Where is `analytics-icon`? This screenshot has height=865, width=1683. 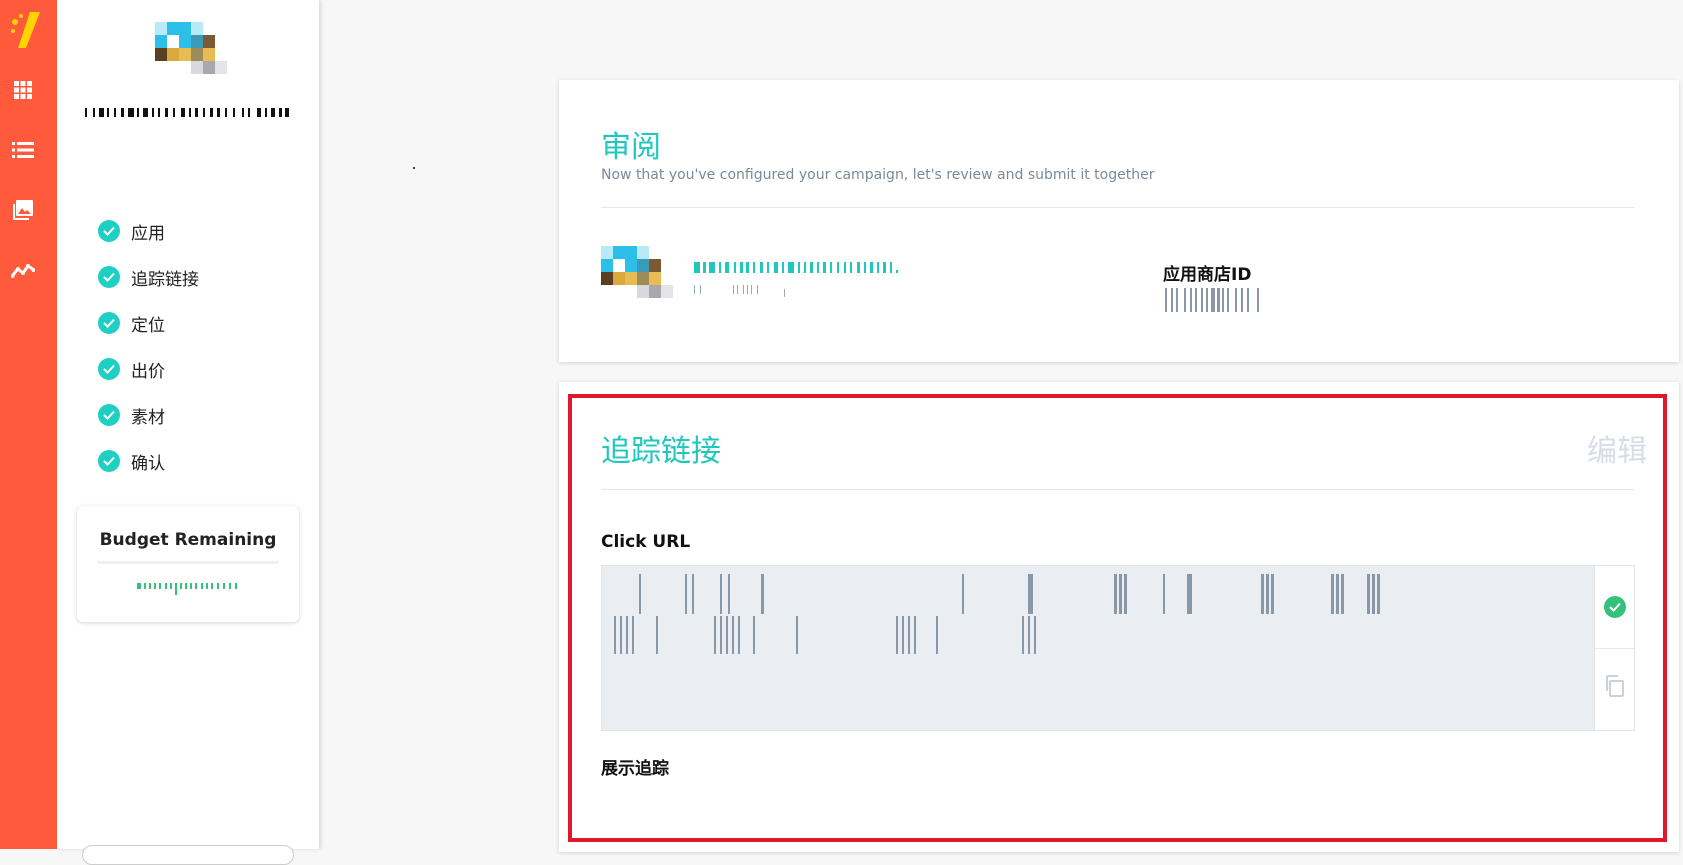 analytics-icon is located at coordinates (23, 270).